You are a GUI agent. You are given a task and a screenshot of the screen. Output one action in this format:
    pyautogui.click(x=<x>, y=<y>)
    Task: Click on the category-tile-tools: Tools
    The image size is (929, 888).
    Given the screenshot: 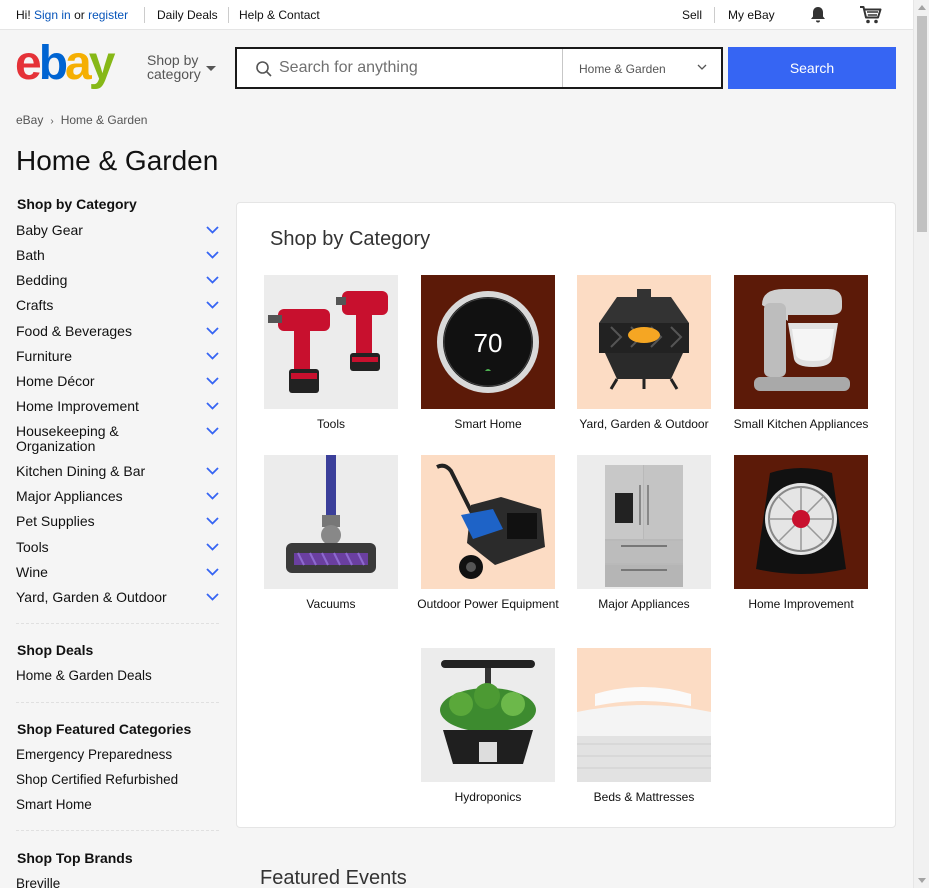 What is the action you would take?
    pyautogui.click(x=331, y=353)
    